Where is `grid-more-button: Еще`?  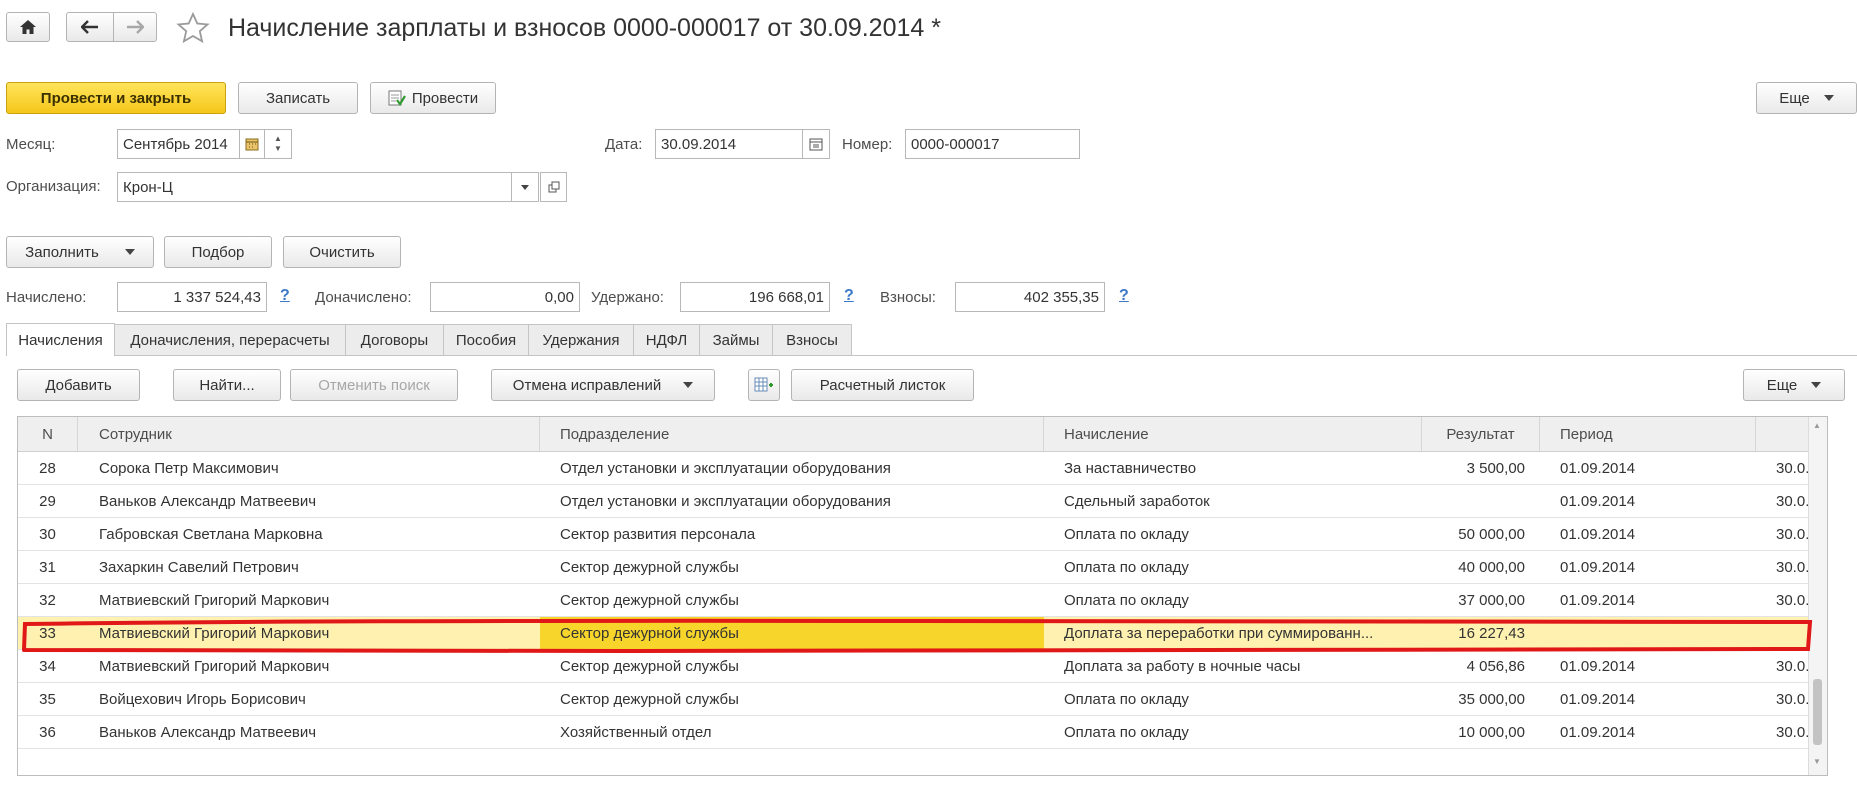
grid-more-button: Еще is located at coordinates (1794, 385).